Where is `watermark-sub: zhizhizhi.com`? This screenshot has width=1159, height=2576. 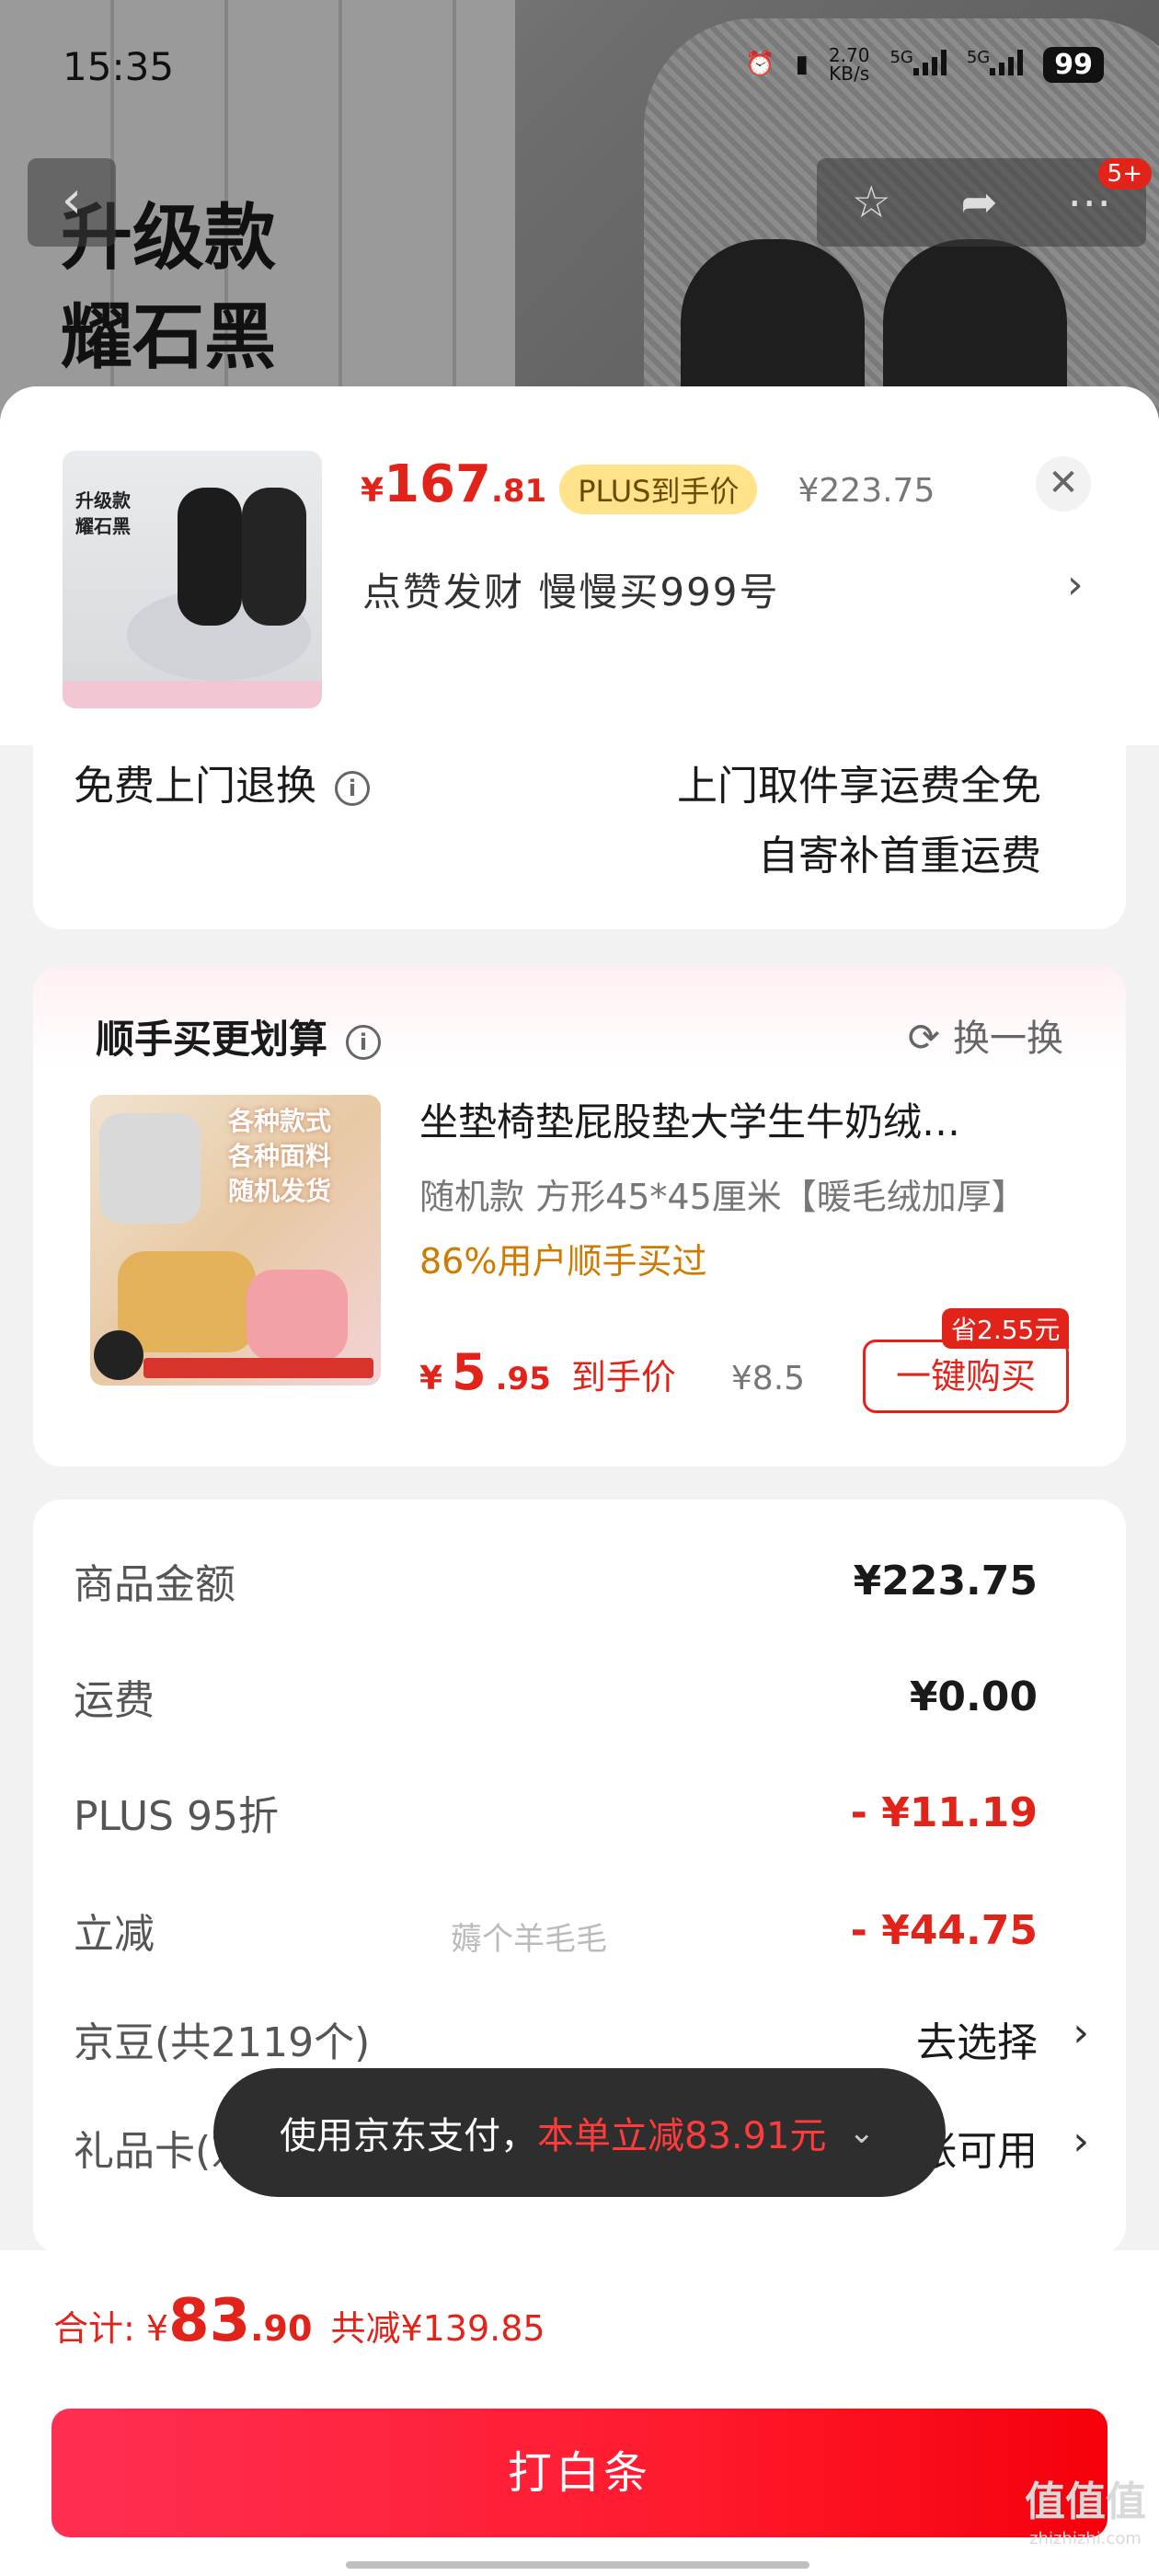
watermark-sub: zhizhizhi.com is located at coordinates (1085, 2538).